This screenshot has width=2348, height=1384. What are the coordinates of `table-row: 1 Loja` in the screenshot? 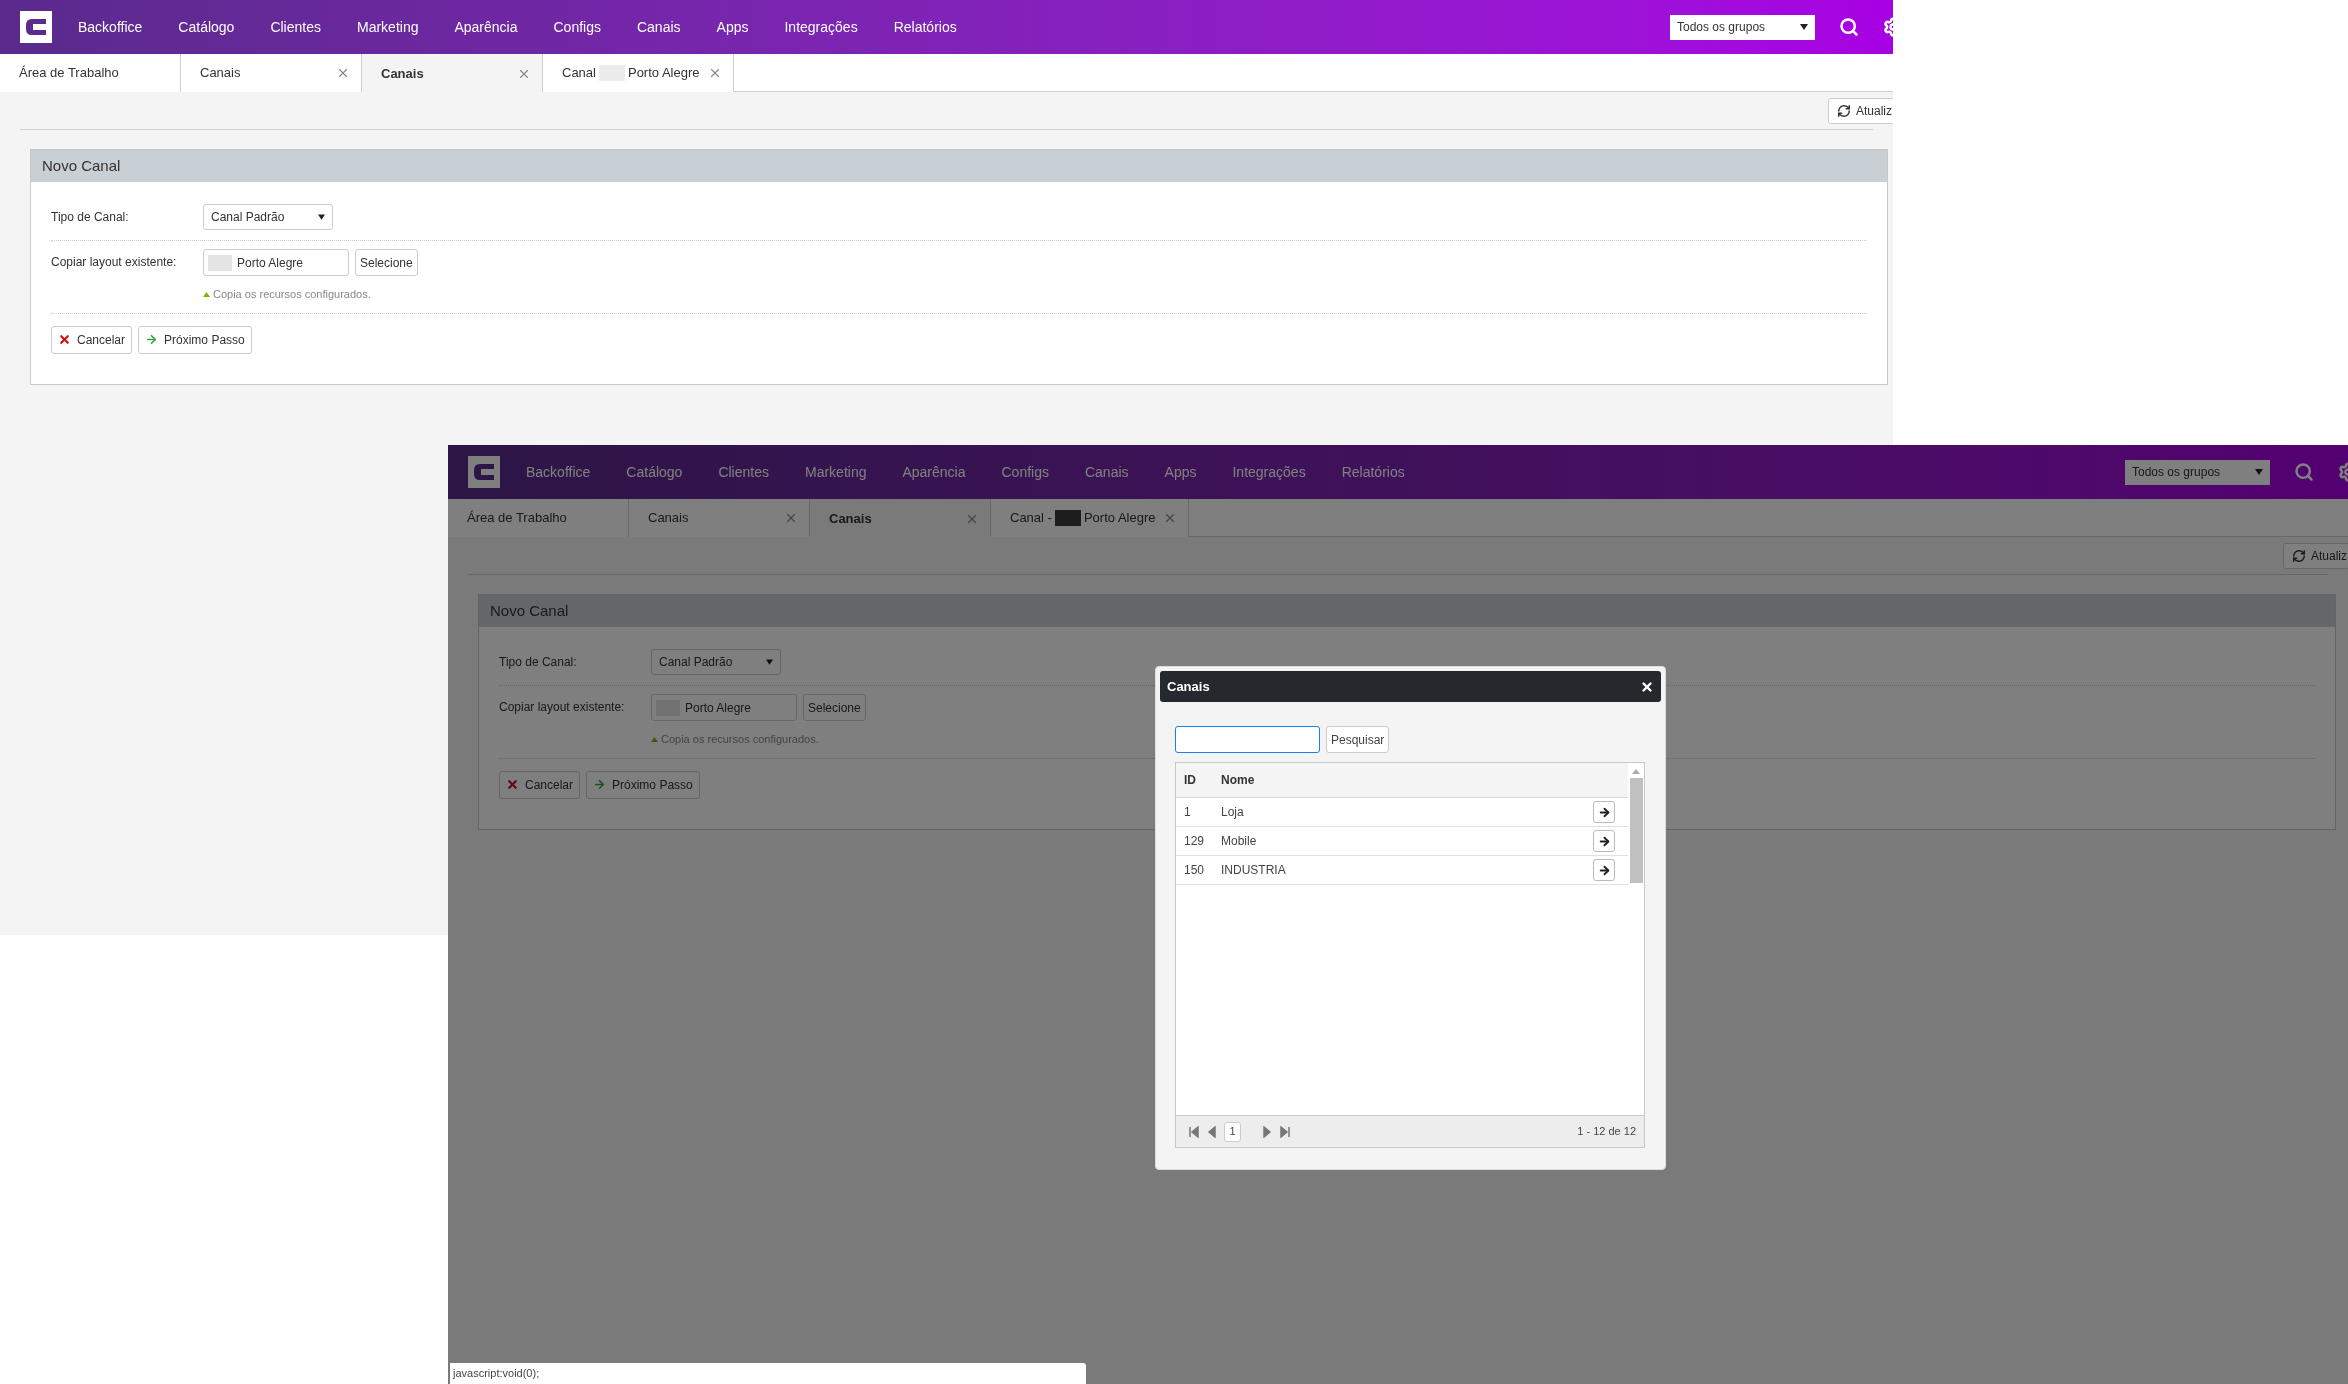 It's located at (1402, 812).